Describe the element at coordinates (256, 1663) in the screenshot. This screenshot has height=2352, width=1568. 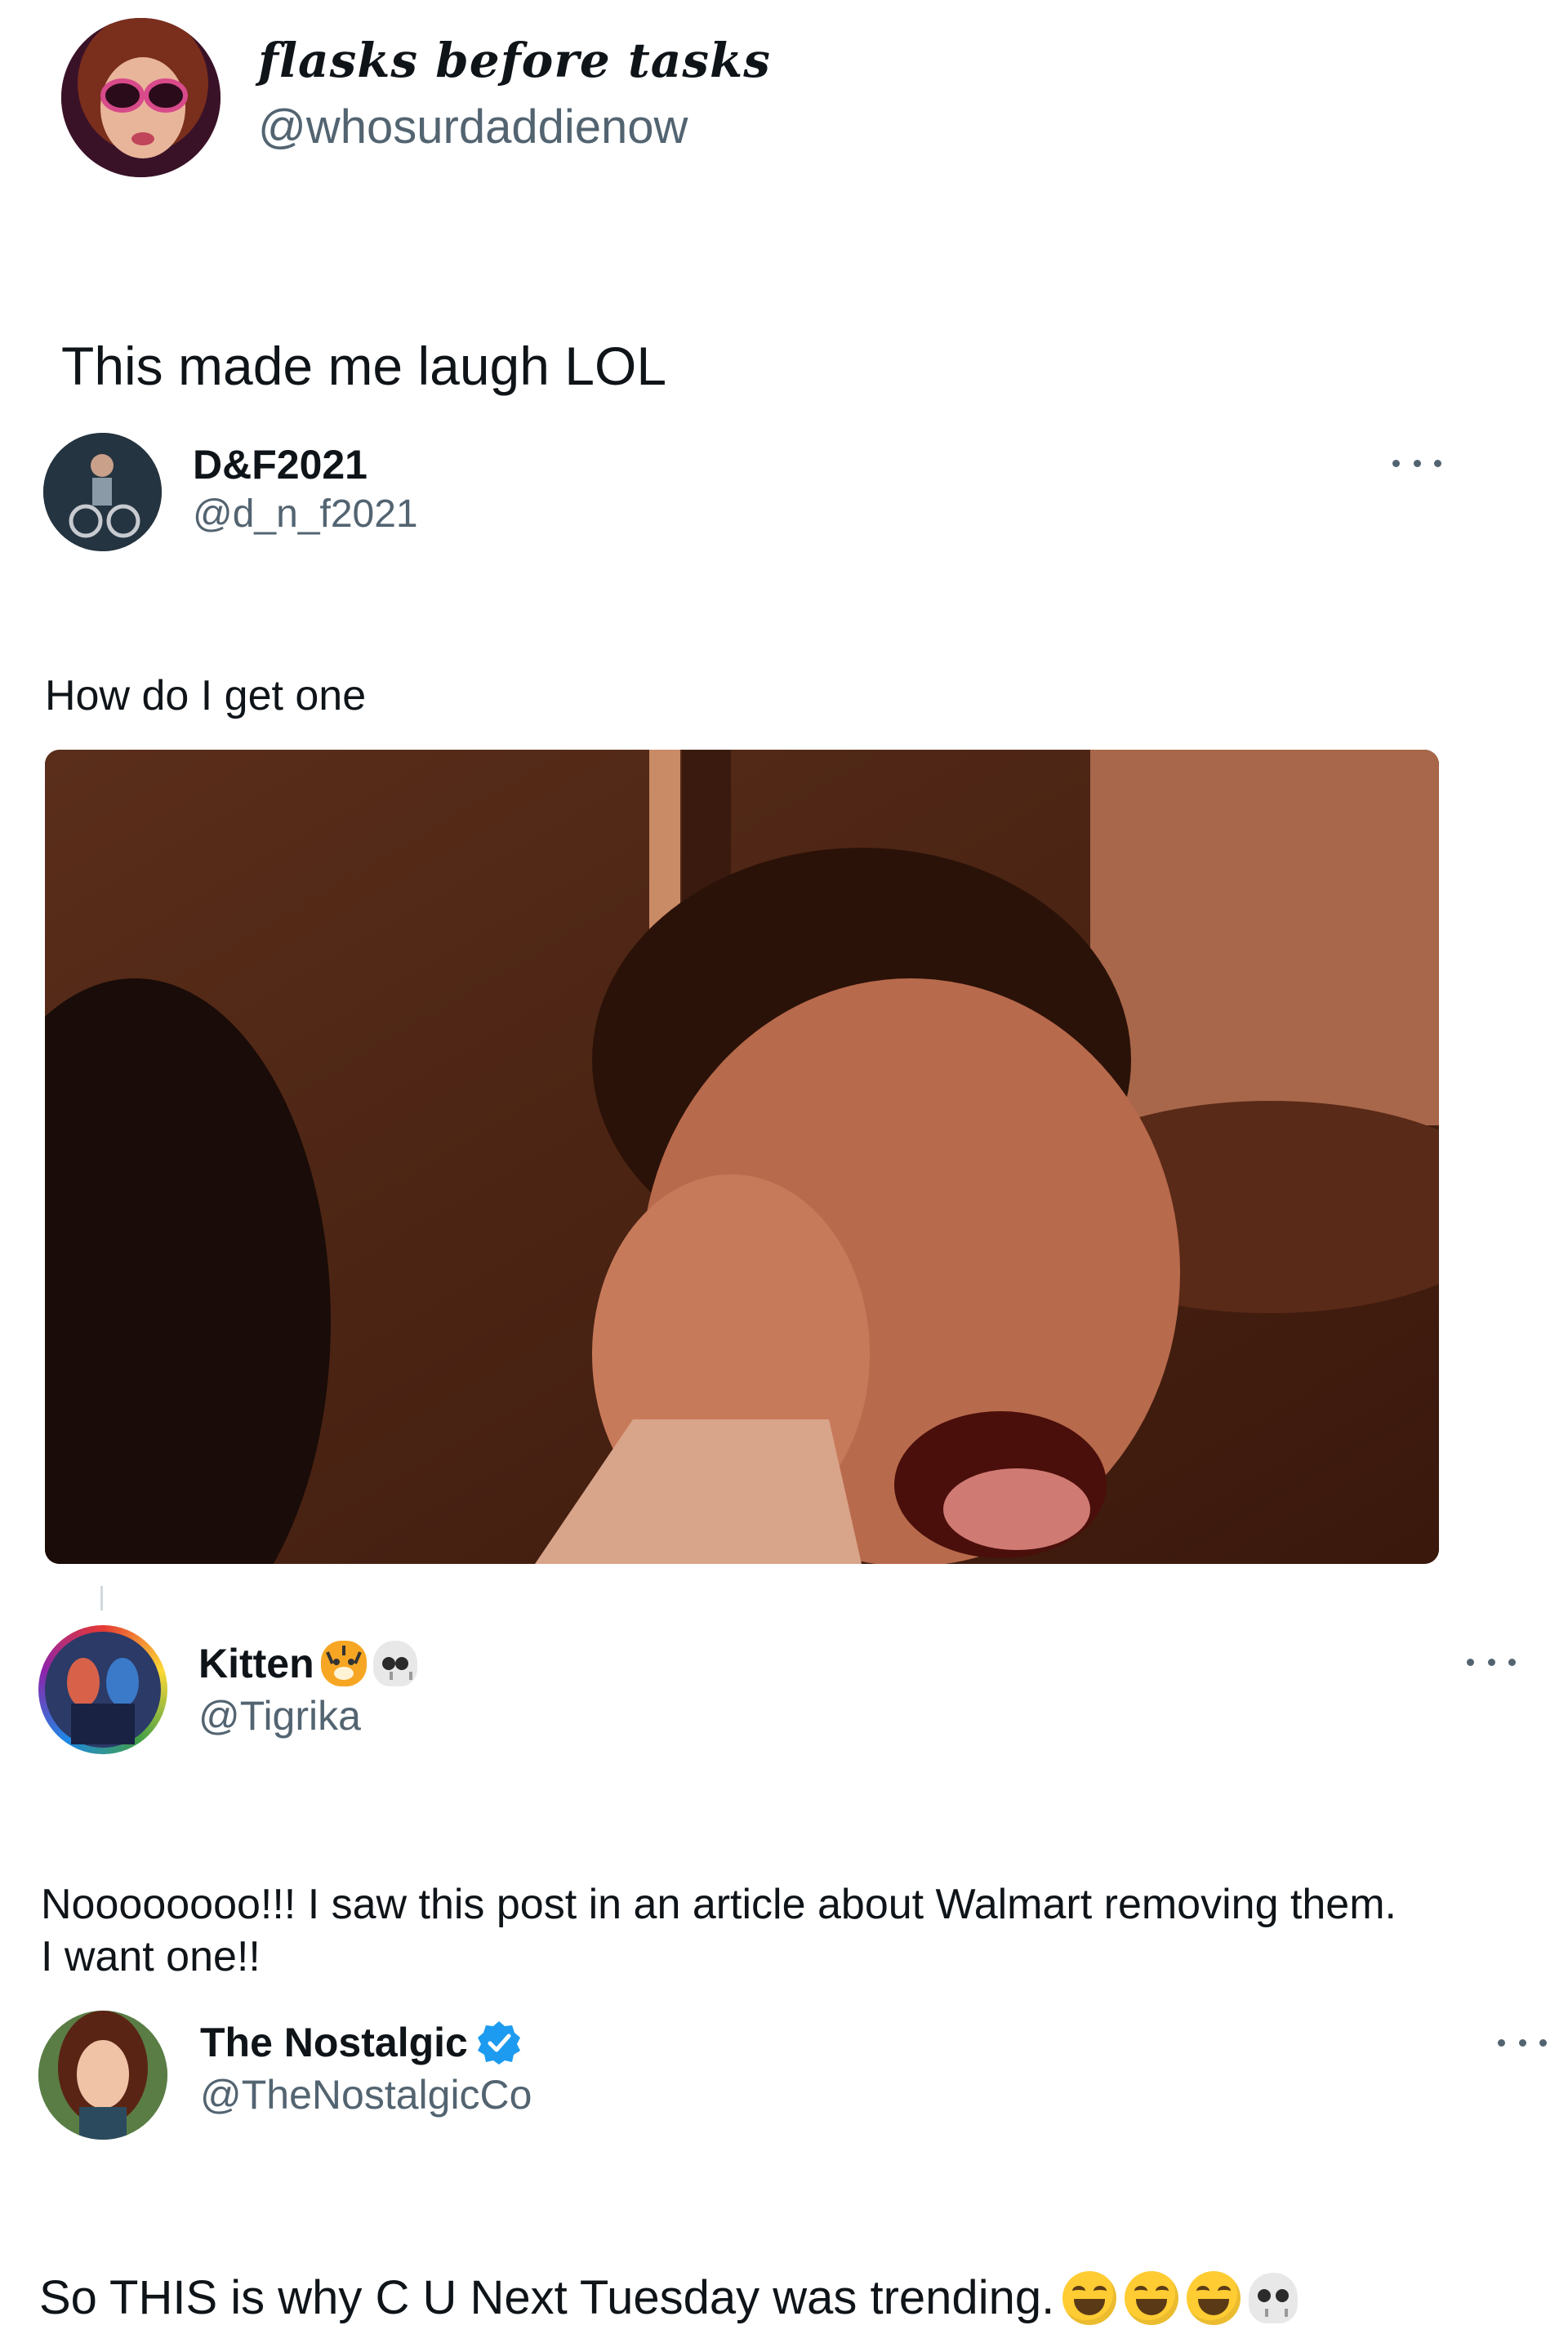
I see `quoted-2-author-name-text: Kitten` at that location.